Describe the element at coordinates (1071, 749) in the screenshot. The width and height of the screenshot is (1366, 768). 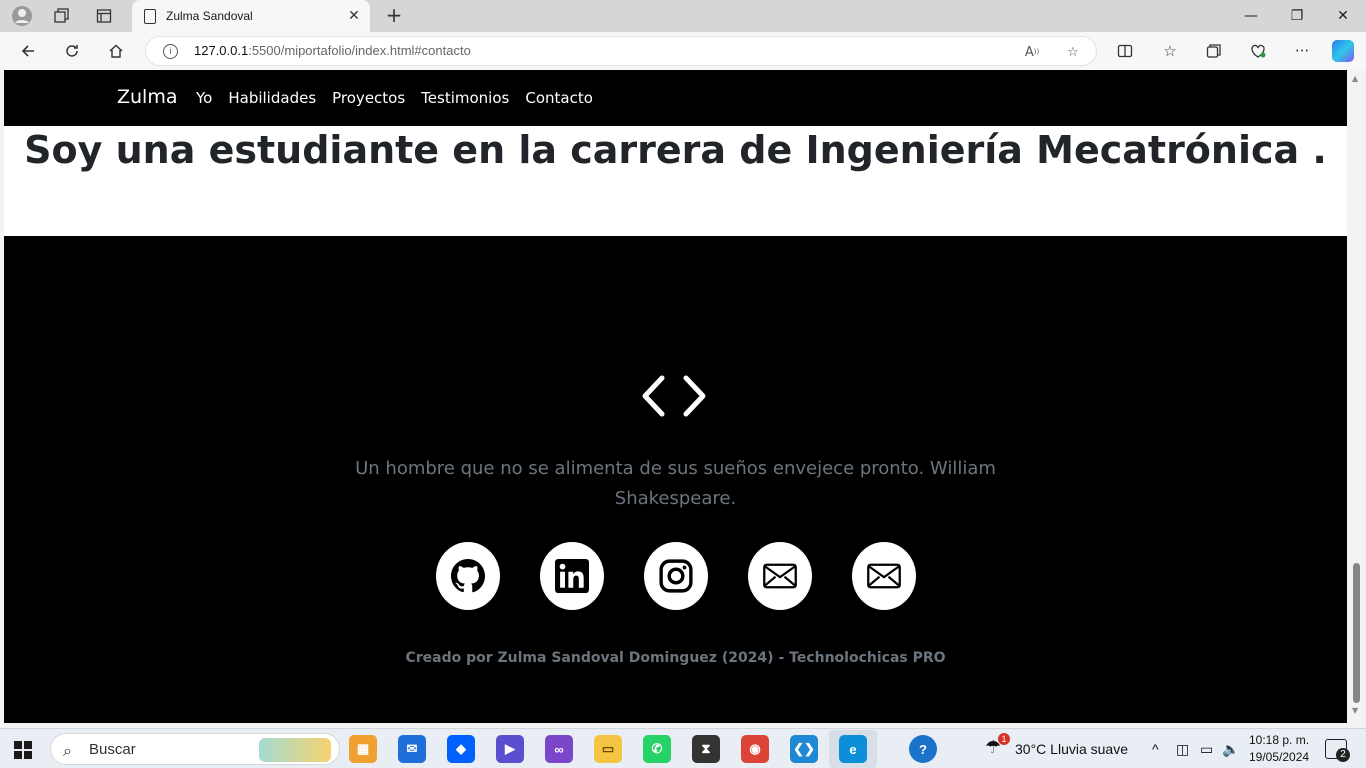
I see `weather-text: 30°C Lluvia suave` at that location.